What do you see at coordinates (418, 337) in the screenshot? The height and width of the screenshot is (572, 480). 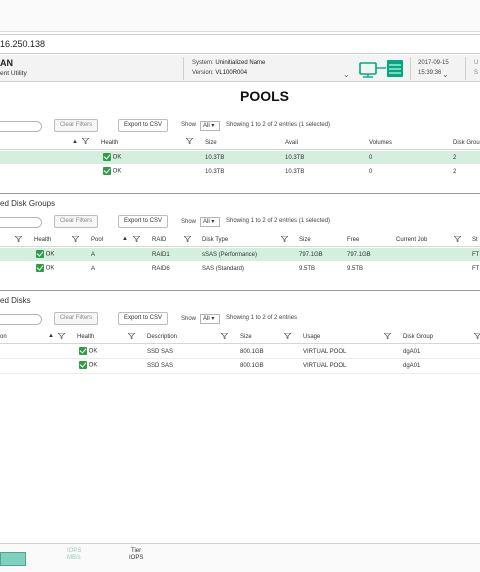 I see `disks-col-disk-group: Disk Group` at bounding box center [418, 337].